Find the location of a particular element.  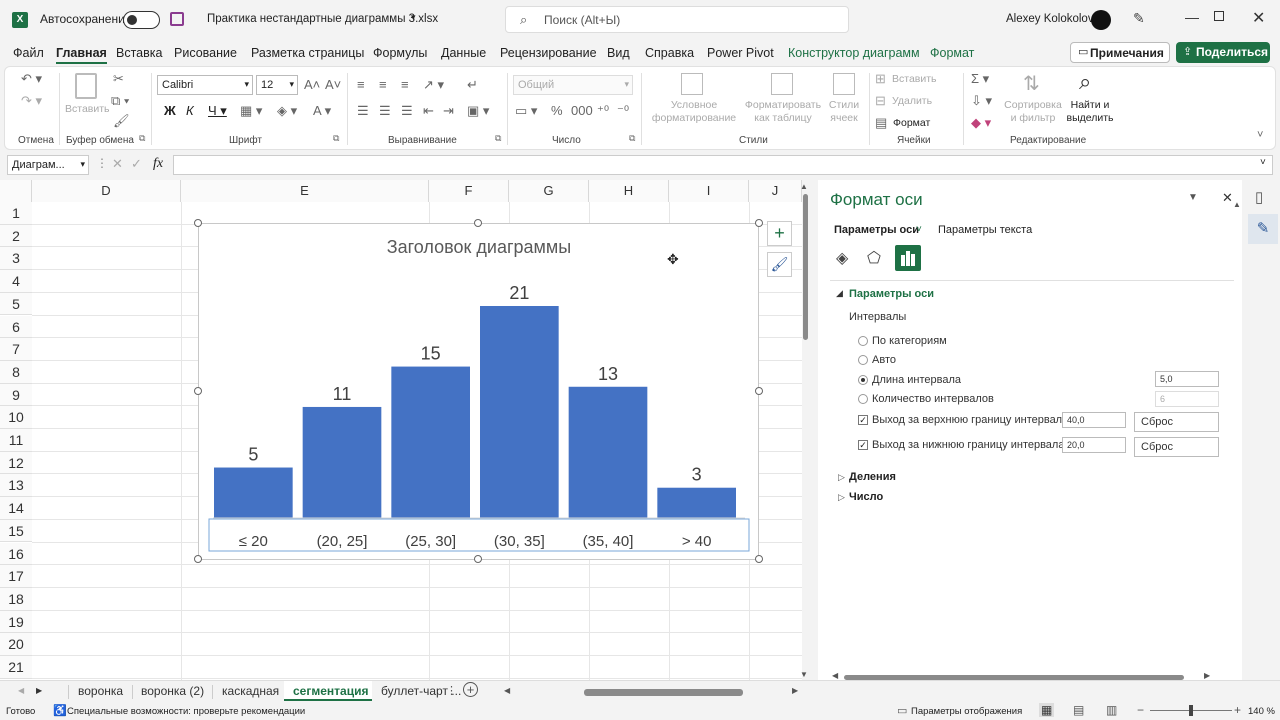

title-chevron-icon: ▾ is located at coordinates (413, 17).